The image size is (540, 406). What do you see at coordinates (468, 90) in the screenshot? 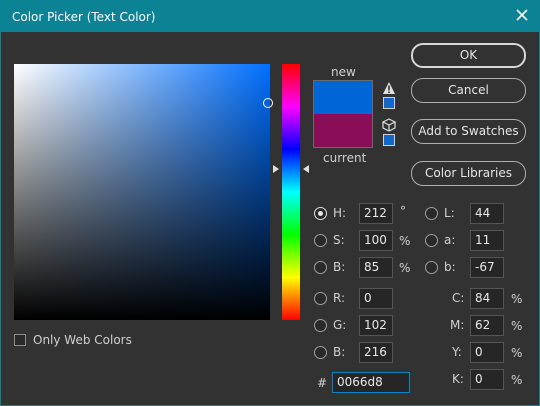
I see `cancel-button: Cancel` at bounding box center [468, 90].